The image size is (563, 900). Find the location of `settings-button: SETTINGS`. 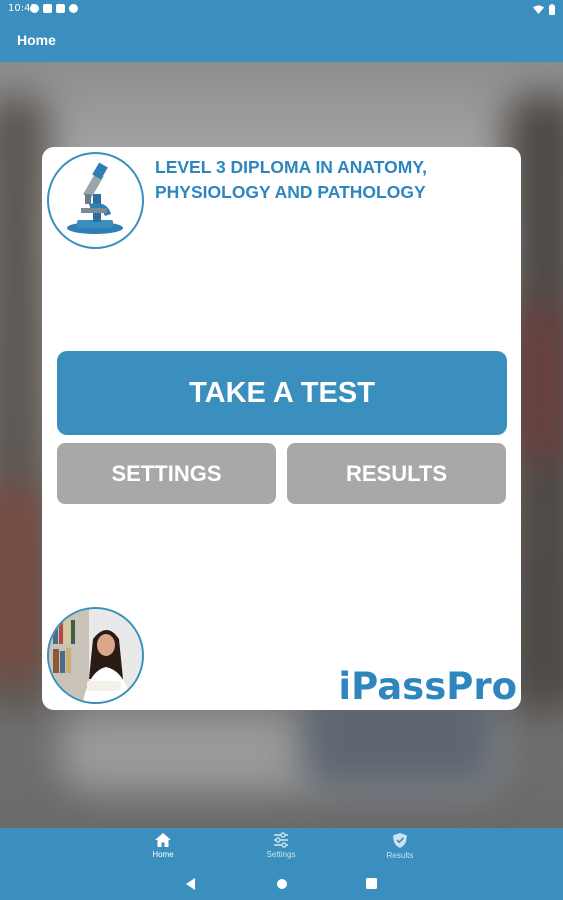

settings-button: SETTINGS is located at coordinates (166, 473).